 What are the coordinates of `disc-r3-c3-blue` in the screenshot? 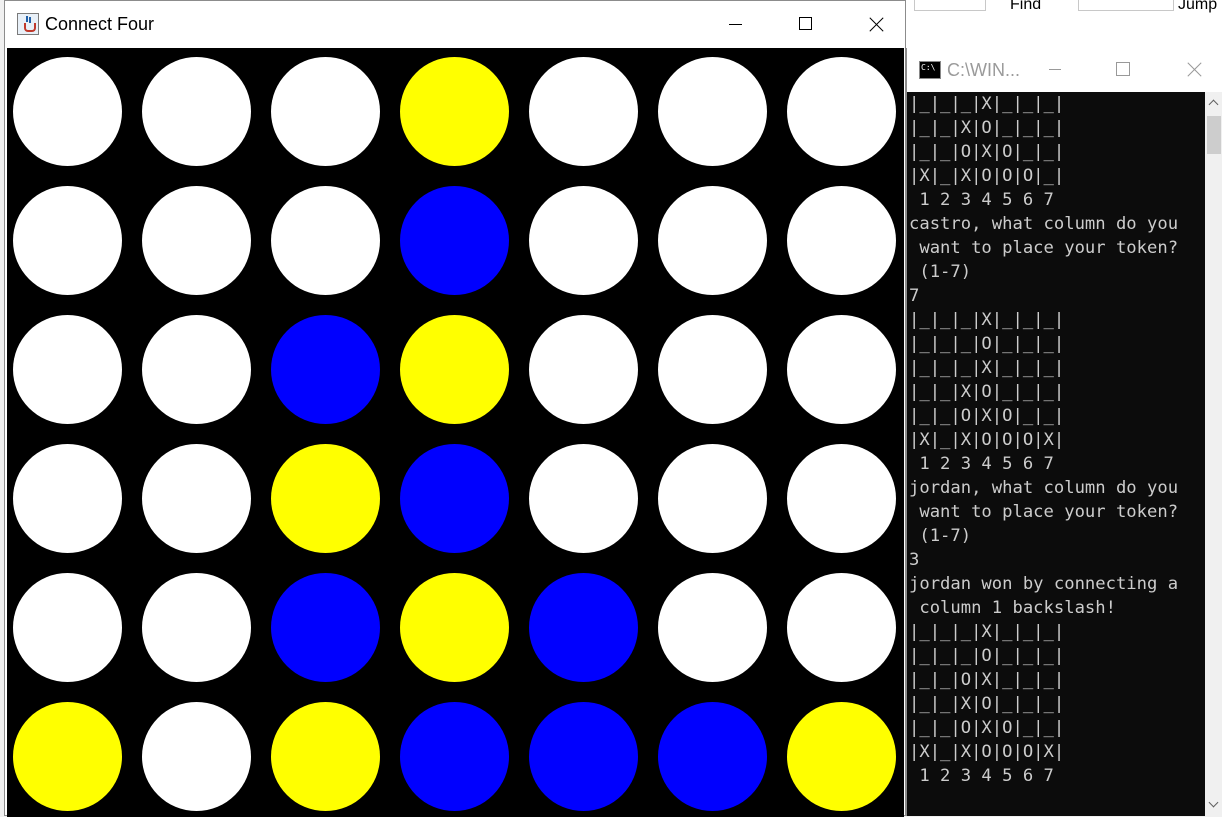 It's located at (325, 369).